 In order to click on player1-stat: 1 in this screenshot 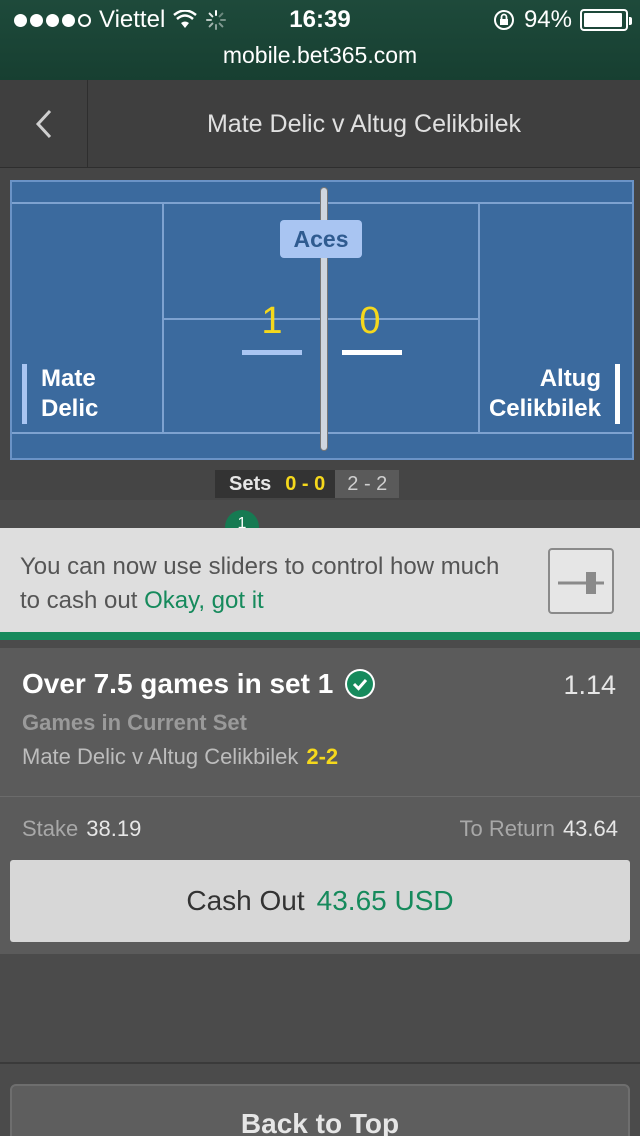, I will do `click(272, 321)`.